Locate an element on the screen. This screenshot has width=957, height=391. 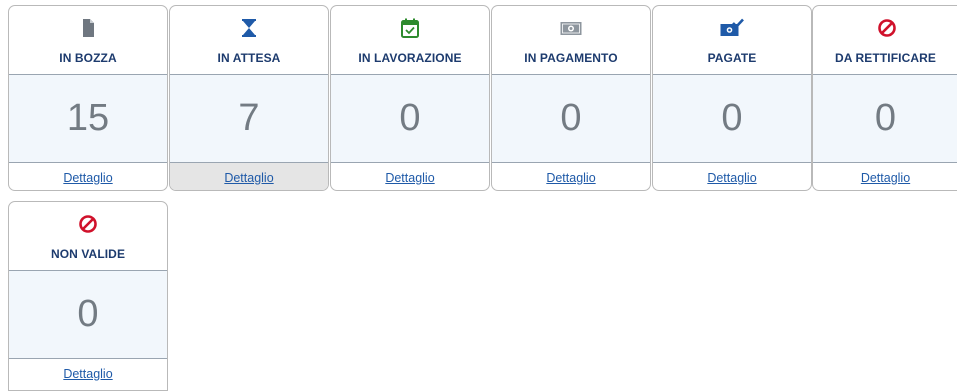
card-label: IN BOZZA is located at coordinates (88, 58).